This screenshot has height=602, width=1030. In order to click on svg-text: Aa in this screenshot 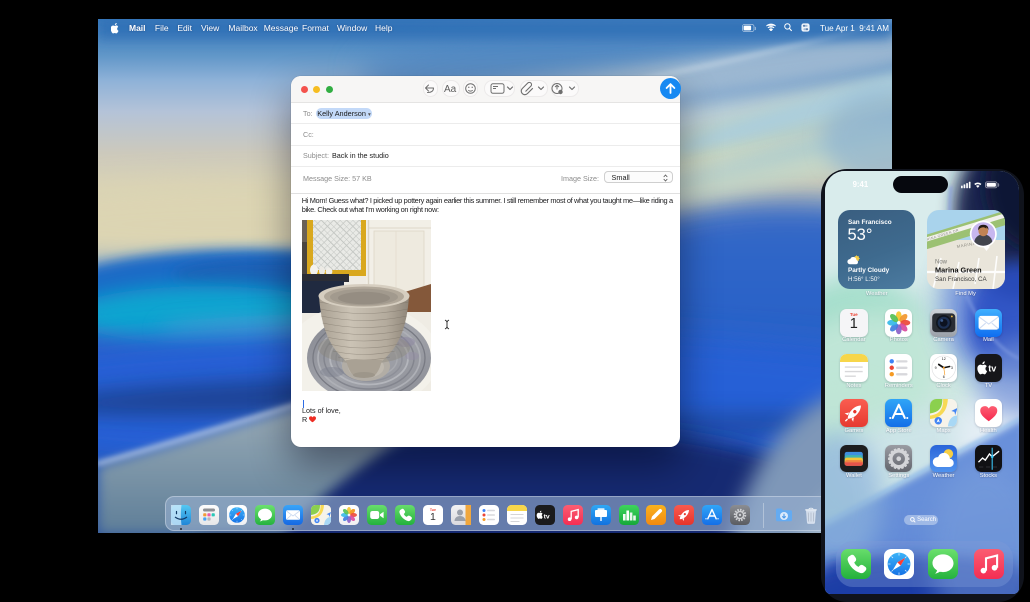, I will do `click(450, 89)`.